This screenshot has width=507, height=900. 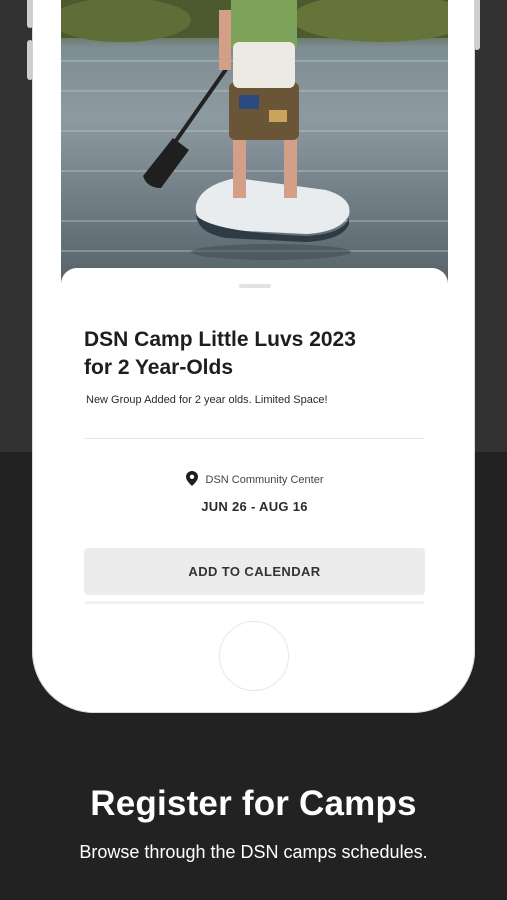 What do you see at coordinates (254, 506) in the screenshot?
I see `event-dates: JUN 26 - AUG 16` at bounding box center [254, 506].